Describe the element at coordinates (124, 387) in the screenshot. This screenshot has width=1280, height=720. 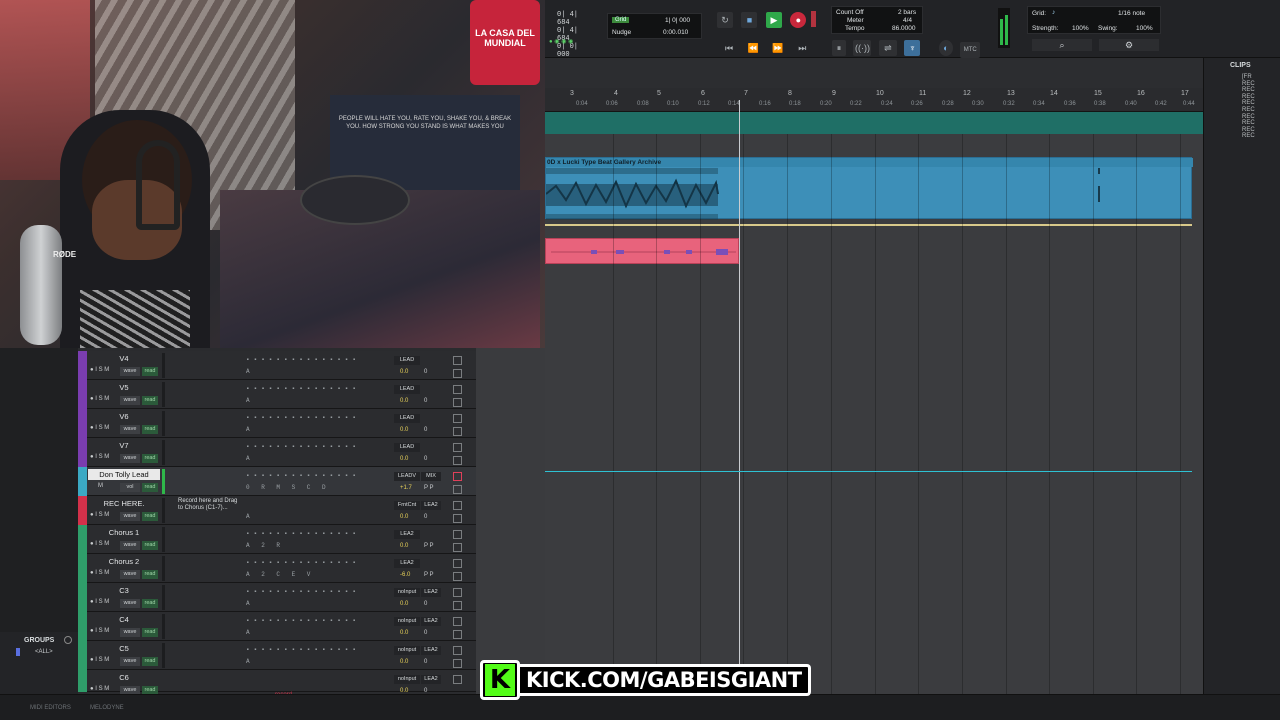
I see `track-name: V5` at that location.